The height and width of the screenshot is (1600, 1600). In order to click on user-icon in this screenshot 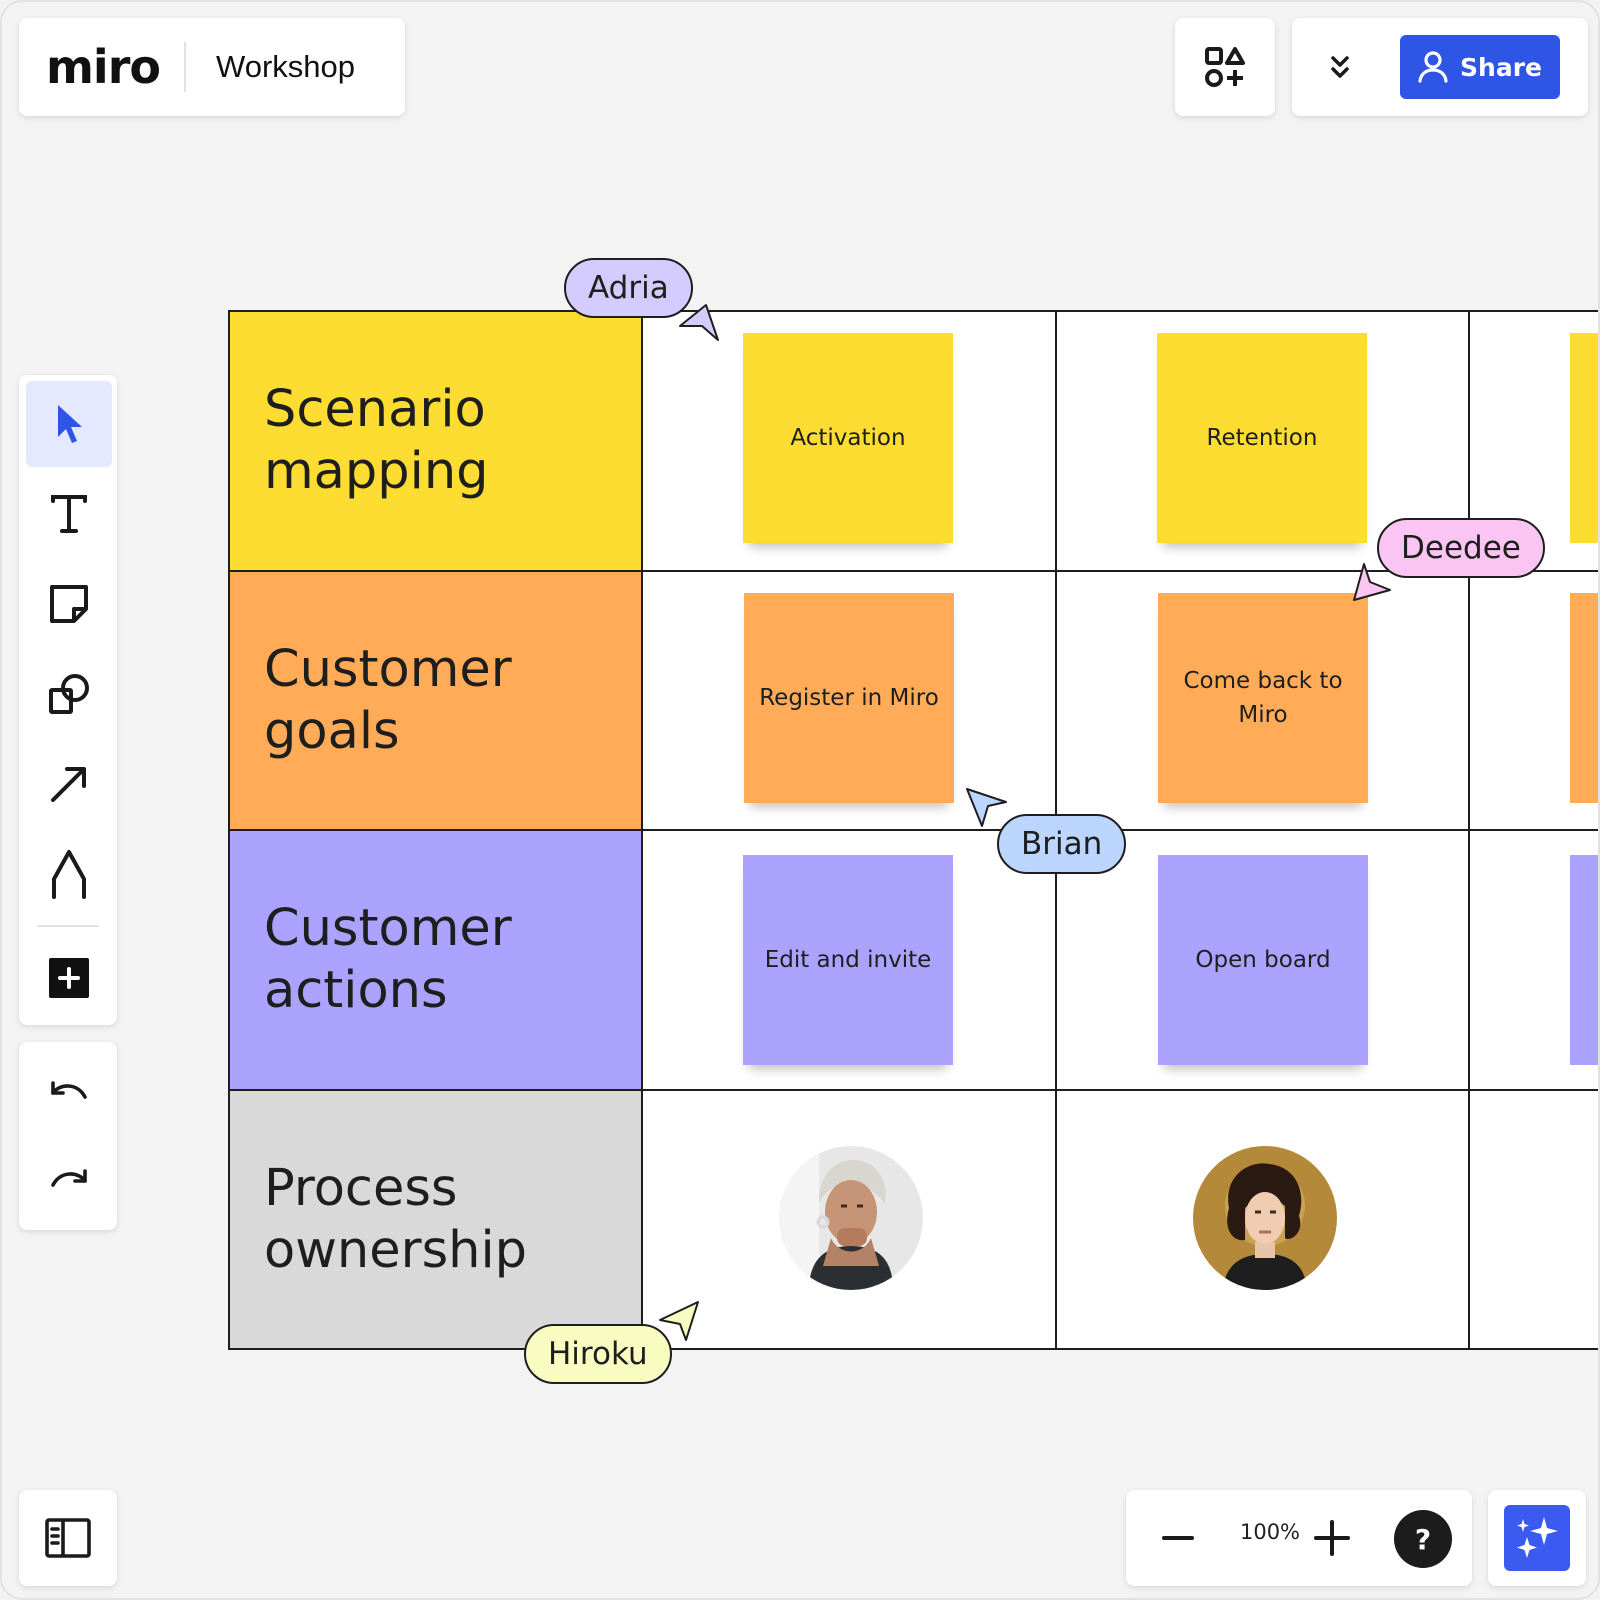, I will do `click(1433, 67)`.